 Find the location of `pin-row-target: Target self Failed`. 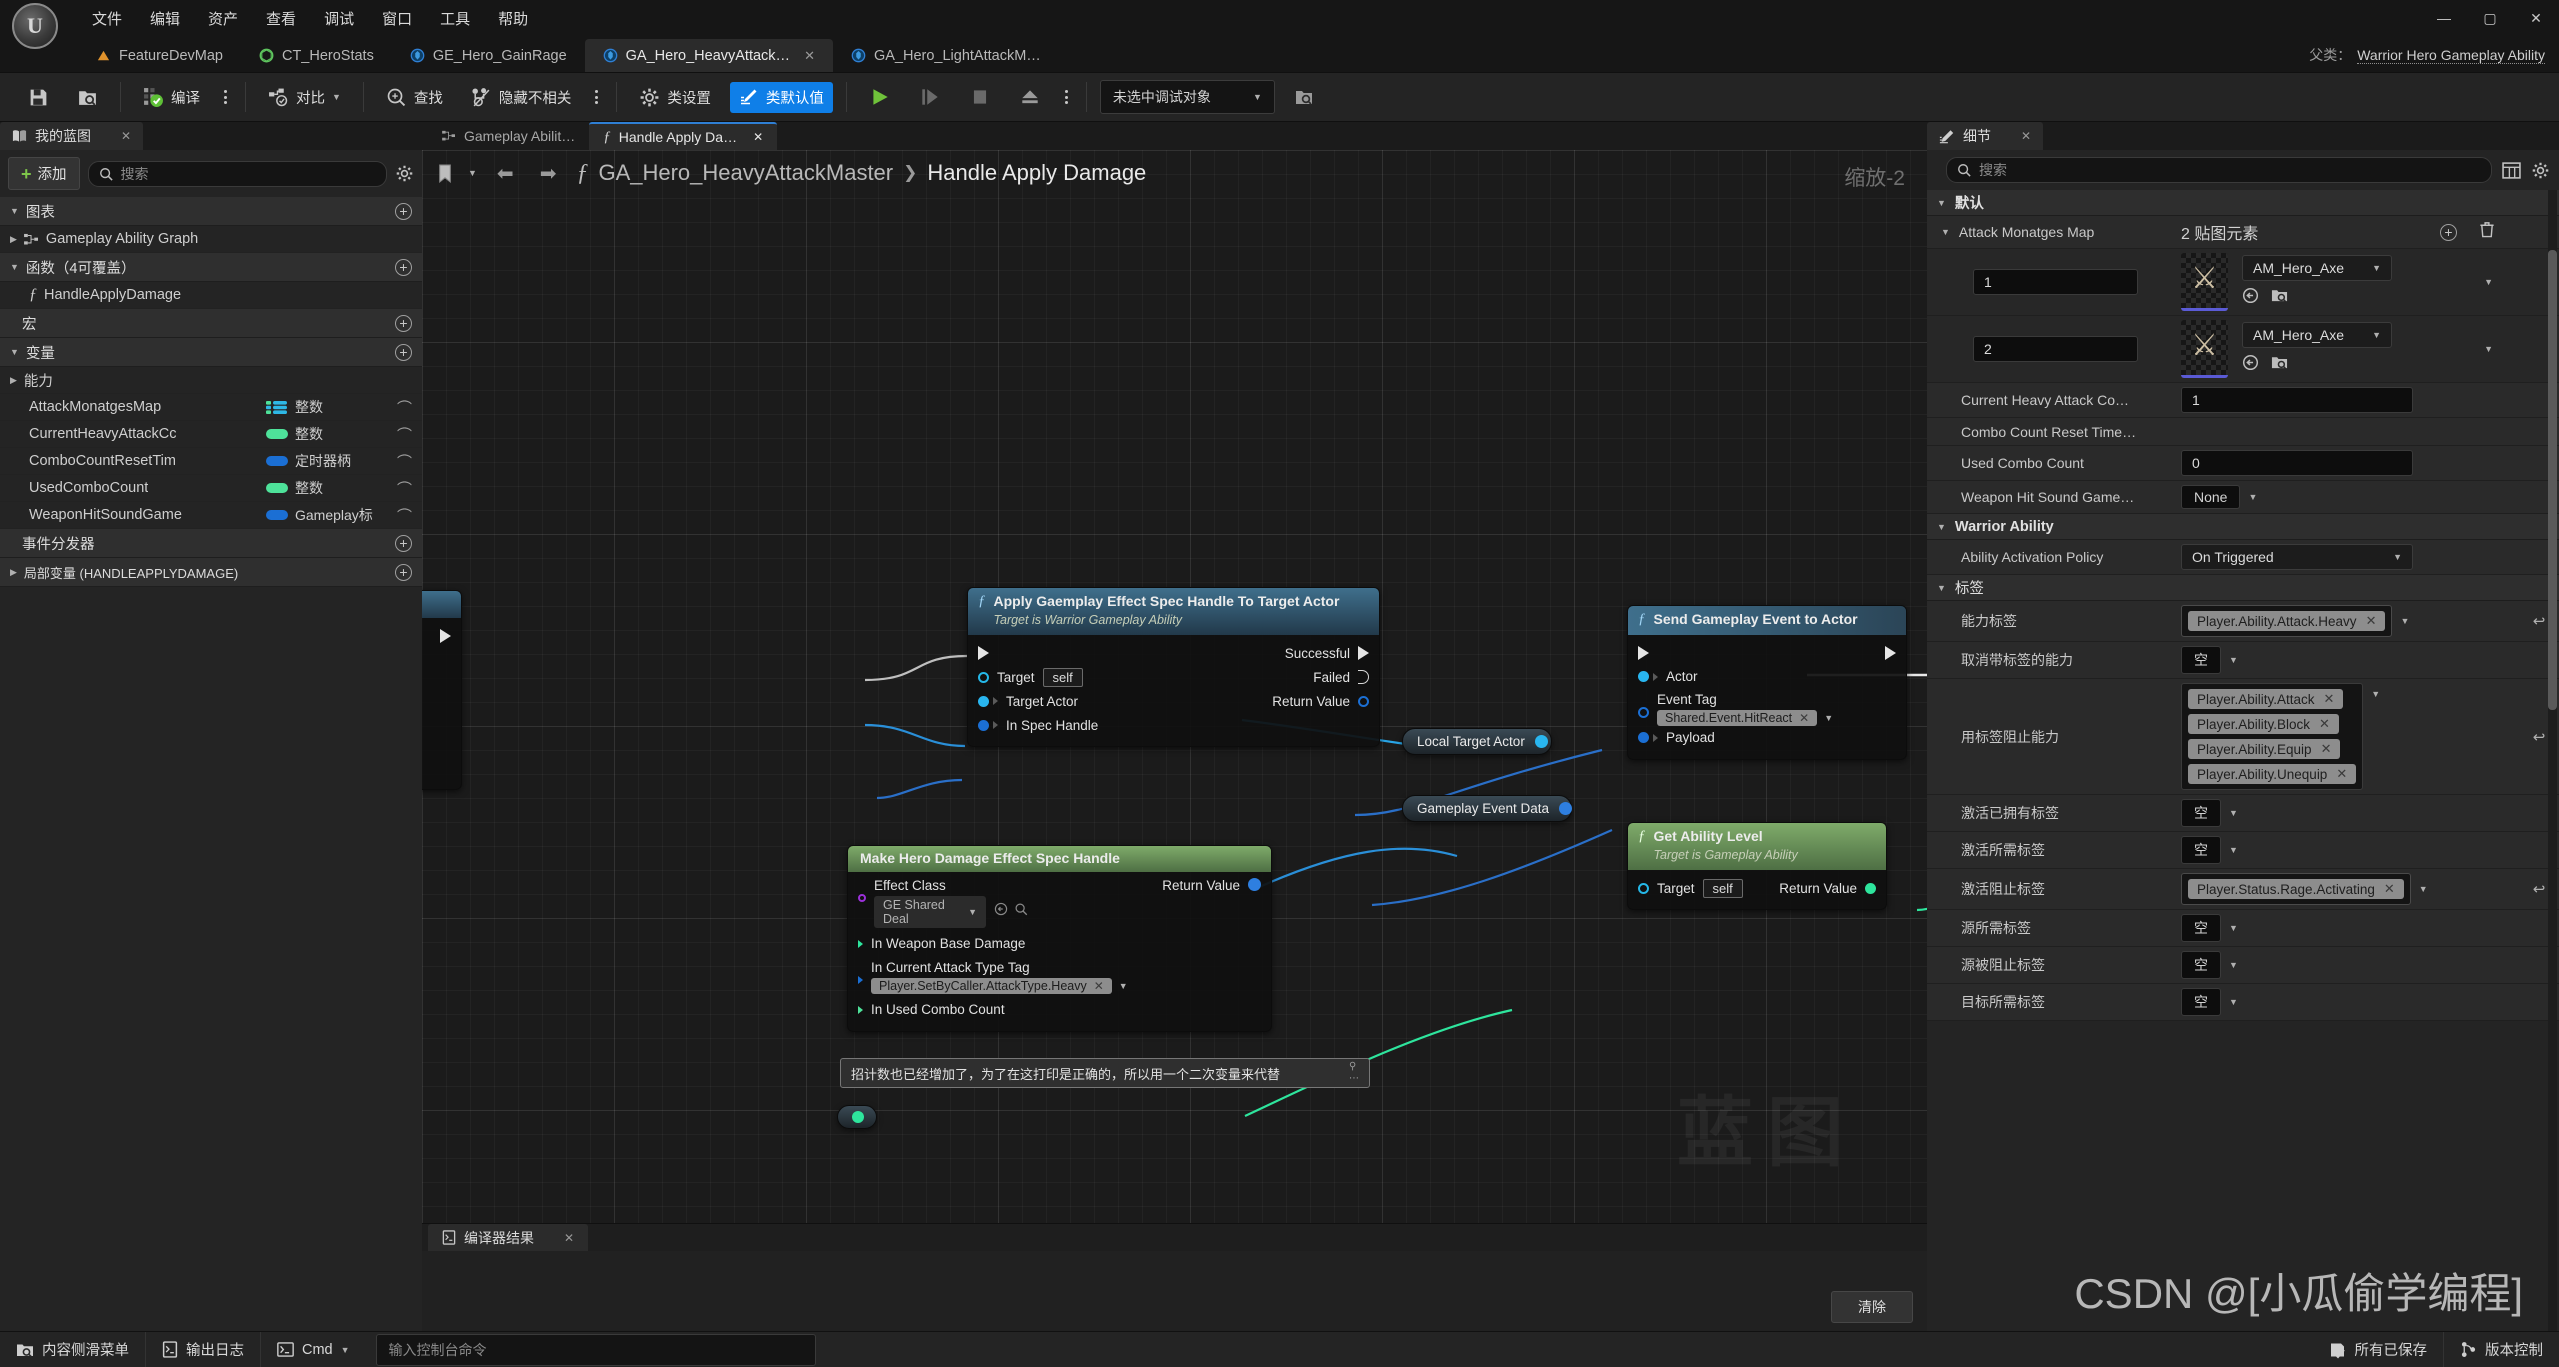

pin-row-target: Target self Failed is located at coordinates (1173, 677).